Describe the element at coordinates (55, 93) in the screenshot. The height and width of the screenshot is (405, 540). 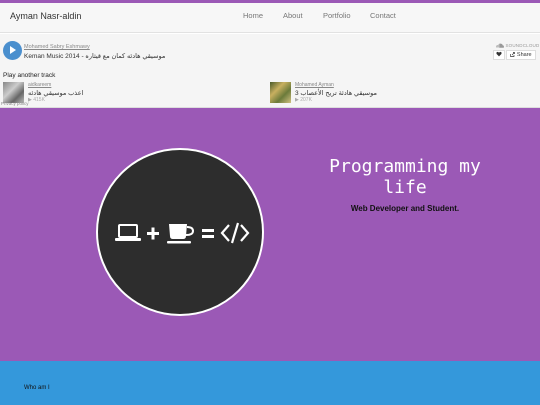
I see `track-title: اعذب موسيقي هادئه` at that location.